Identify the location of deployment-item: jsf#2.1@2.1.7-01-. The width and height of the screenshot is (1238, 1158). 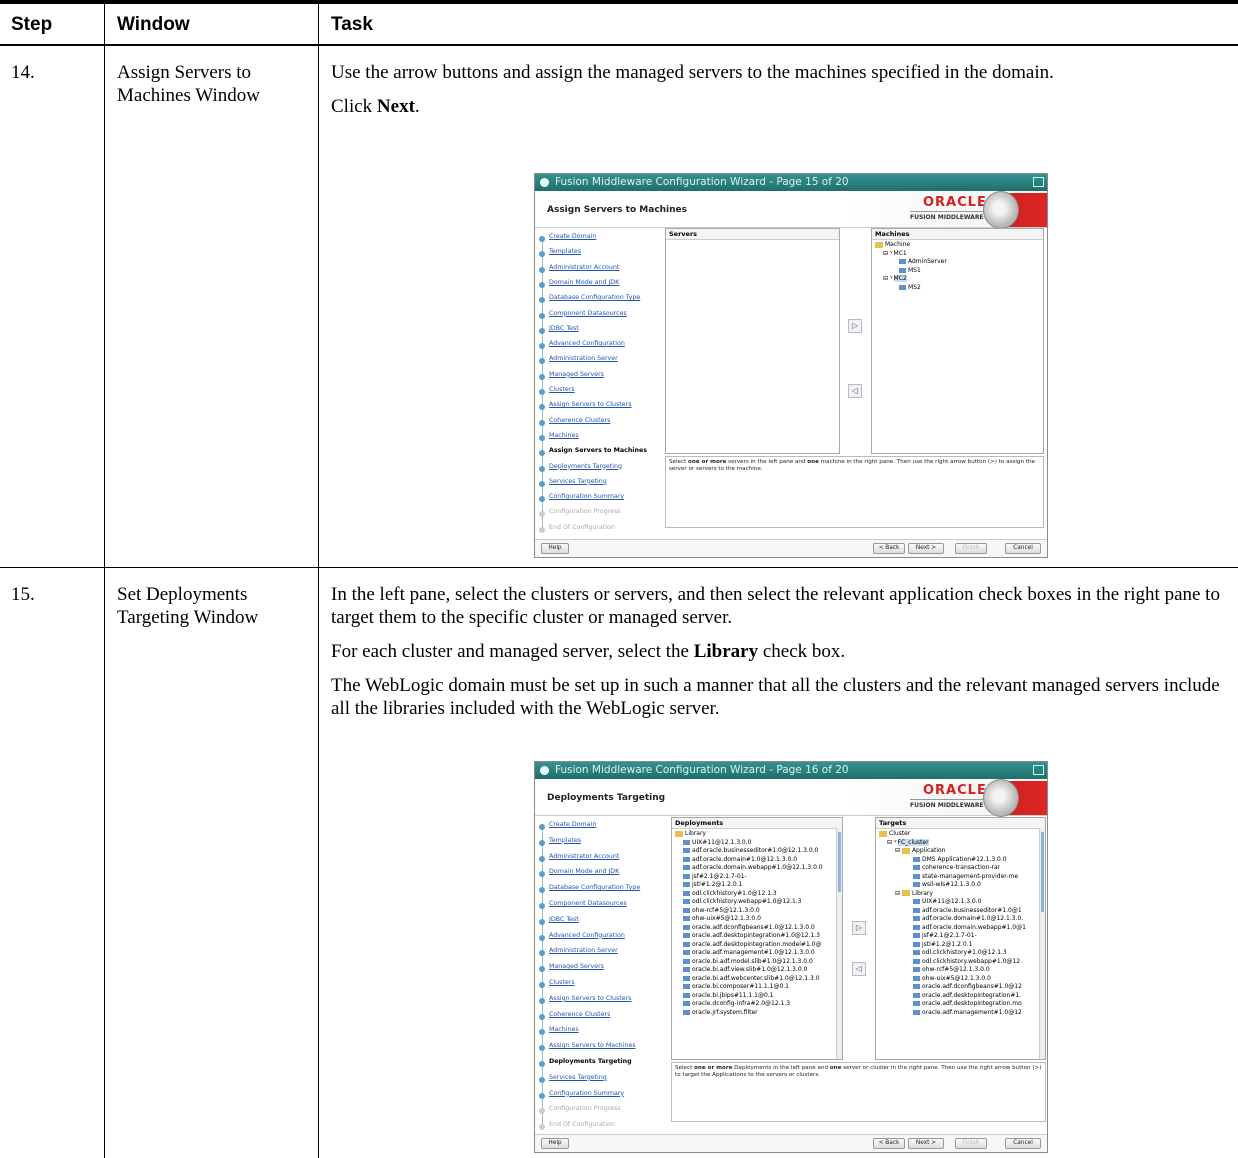
(757, 877).